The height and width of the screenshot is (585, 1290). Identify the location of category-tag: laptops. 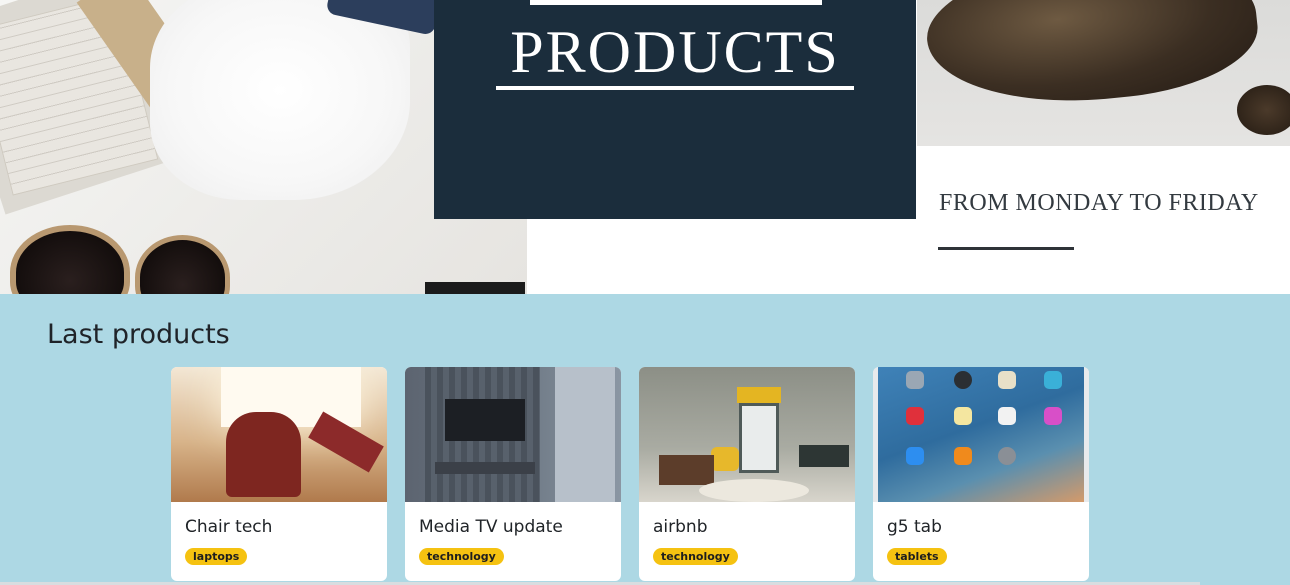
(216, 556).